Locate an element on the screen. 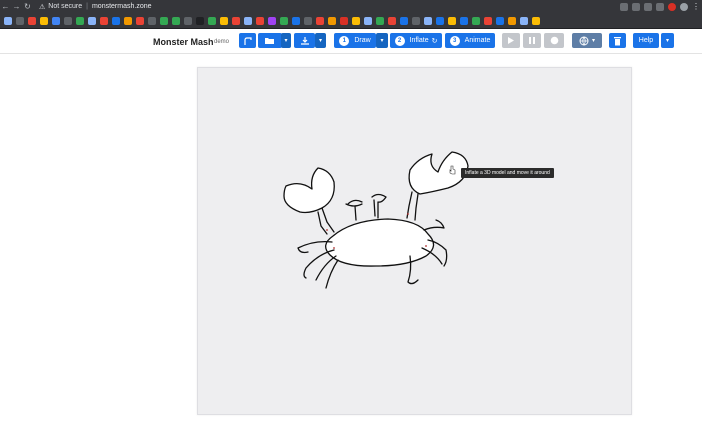 This screenshot has height=435, width=702. crab-body is located at coordinates (380, 242).